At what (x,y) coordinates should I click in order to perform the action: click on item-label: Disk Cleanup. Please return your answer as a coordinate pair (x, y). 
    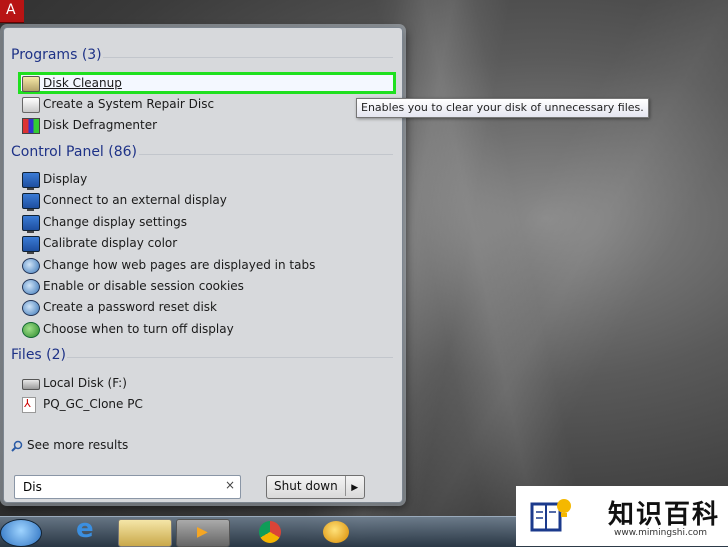
    Looking at the image, I should click on (82, 83).